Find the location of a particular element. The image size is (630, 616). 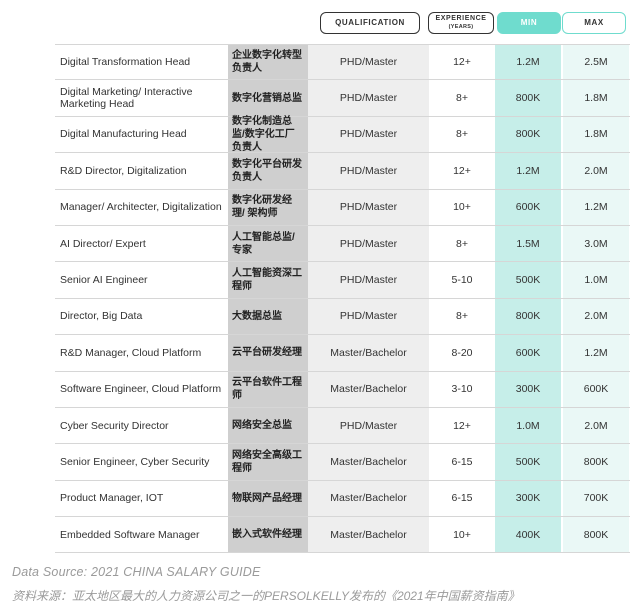

job-title-cn: 人工智能总监/专家 is located at coordinates (268, 243).